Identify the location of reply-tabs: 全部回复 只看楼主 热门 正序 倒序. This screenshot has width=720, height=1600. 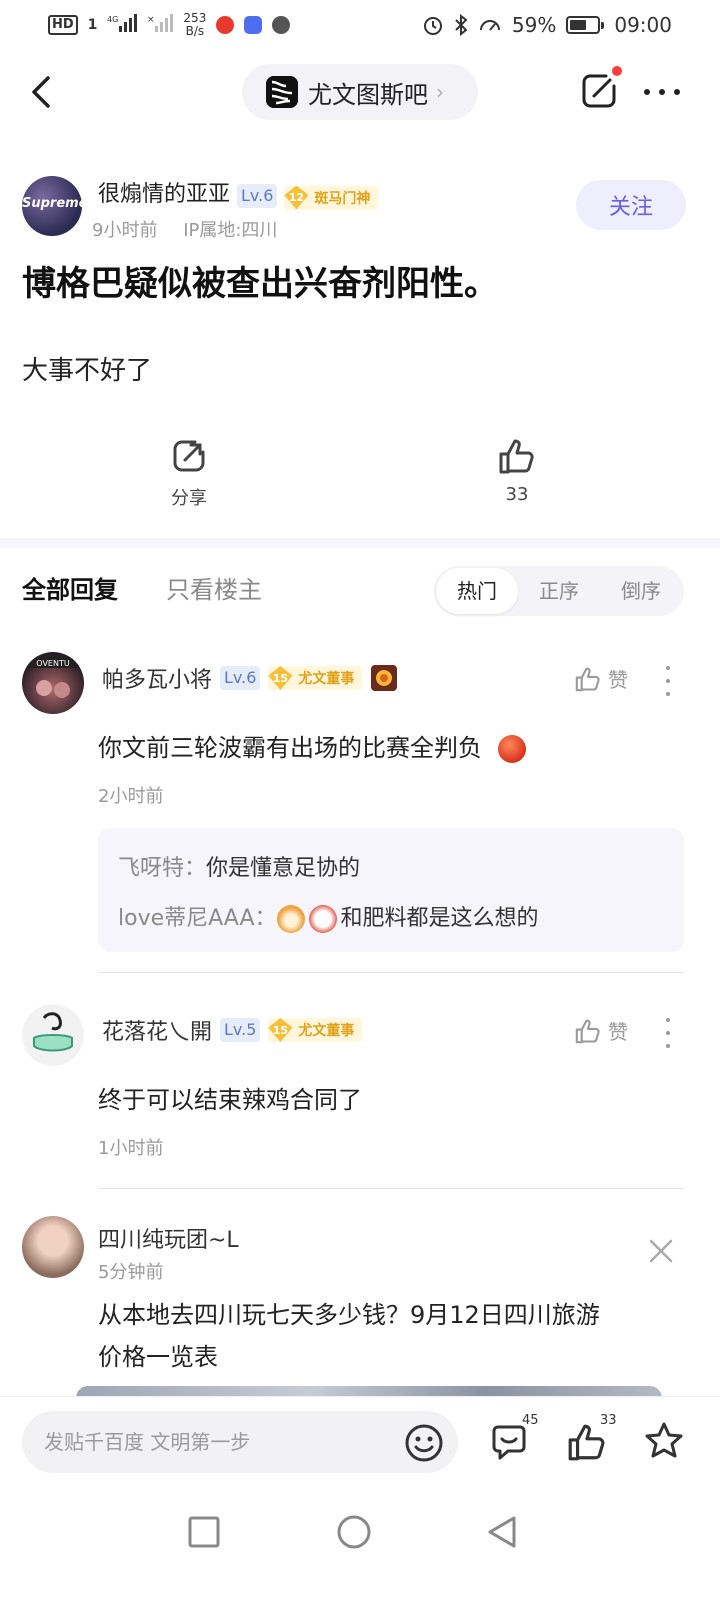
(362, 591).